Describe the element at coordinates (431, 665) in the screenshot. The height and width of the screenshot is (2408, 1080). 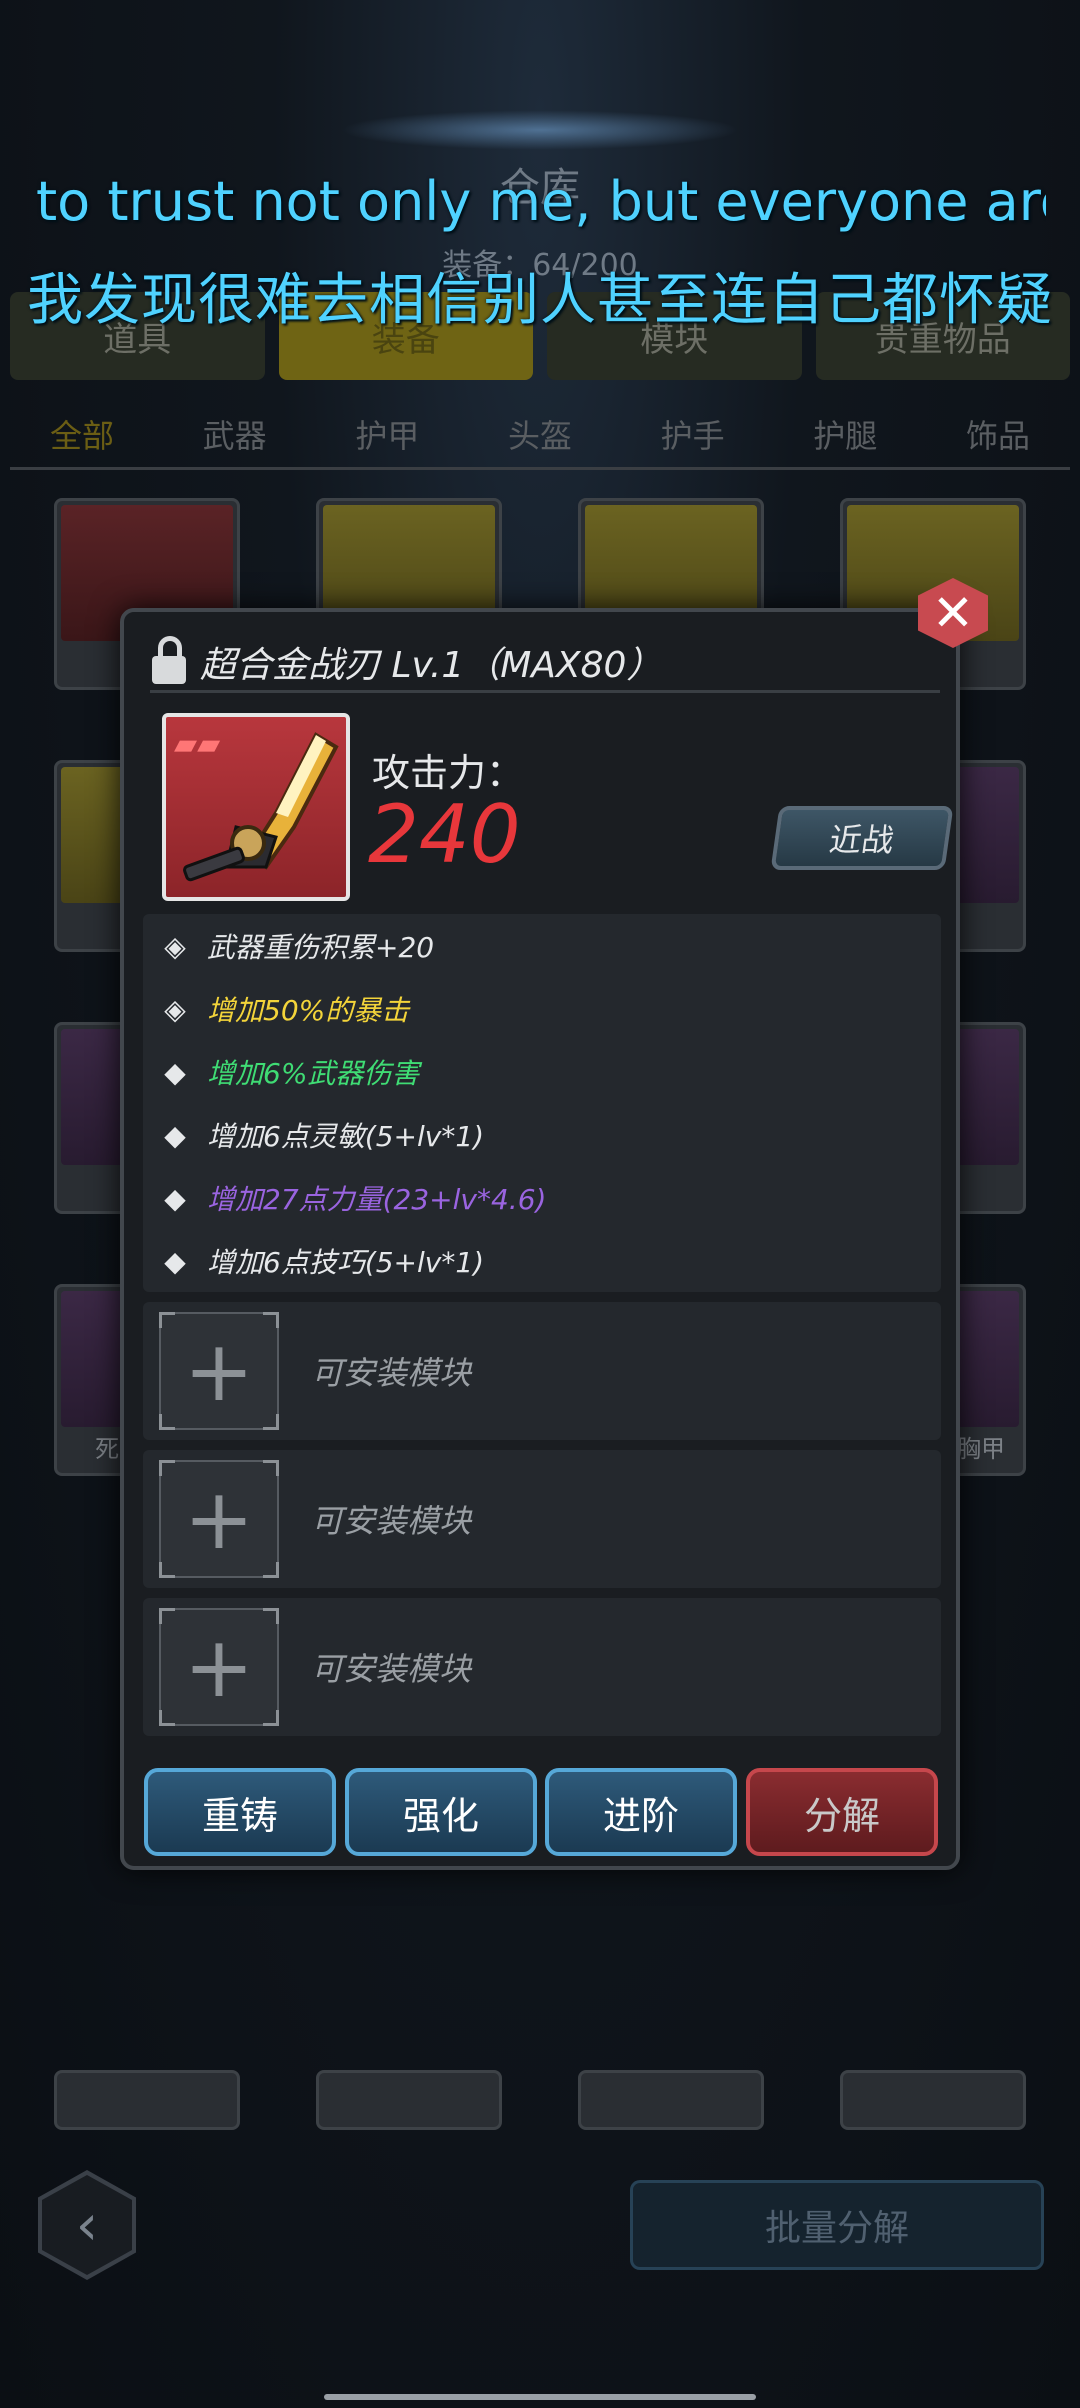
I see `item-title: 超合金战刃 Lv.1（MAX80）` at that location.